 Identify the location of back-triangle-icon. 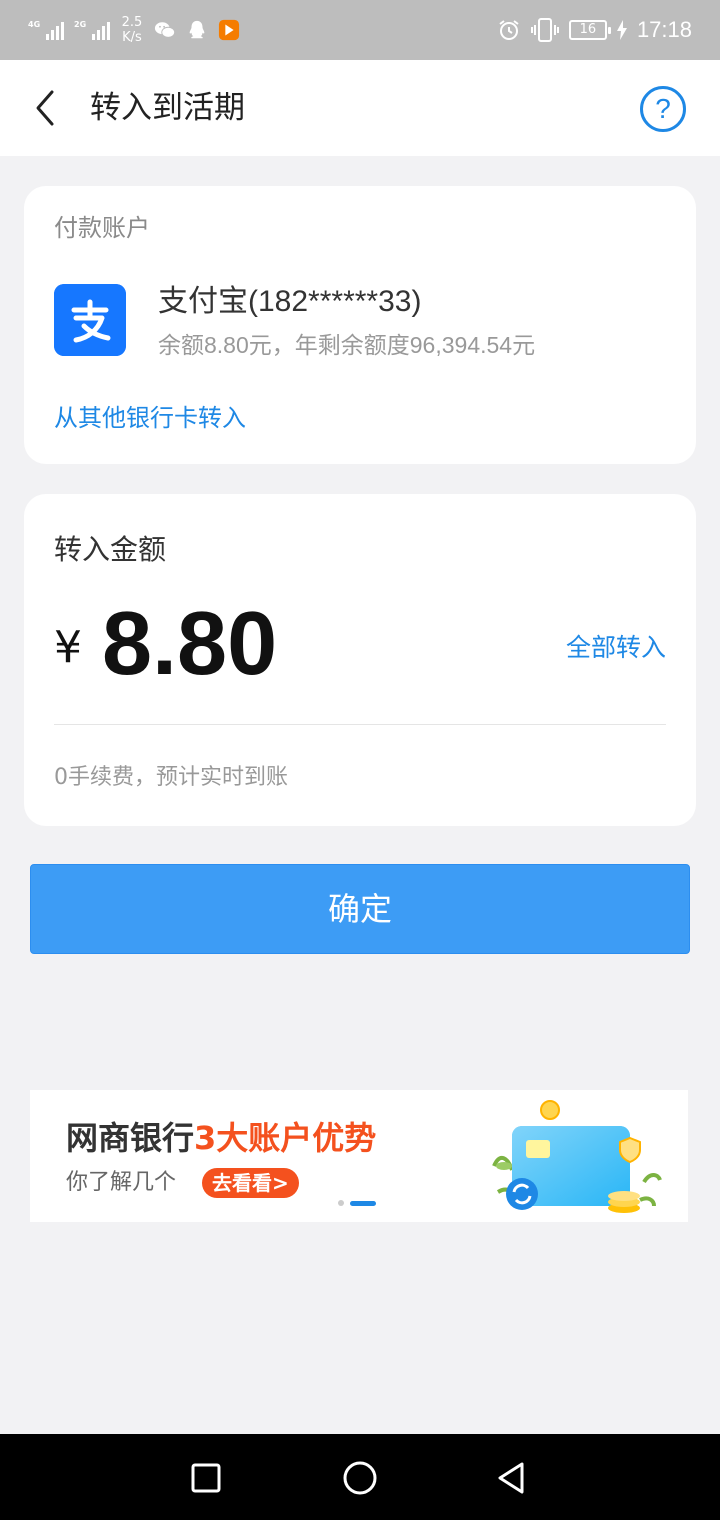
(512, 1478).